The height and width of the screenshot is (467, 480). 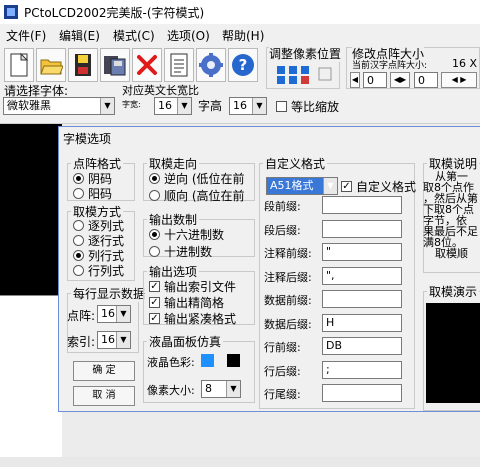 What do you see at coordinates (51, 65) in the screenshot?
I see `open-file-button` at bounding box center [51, 65].